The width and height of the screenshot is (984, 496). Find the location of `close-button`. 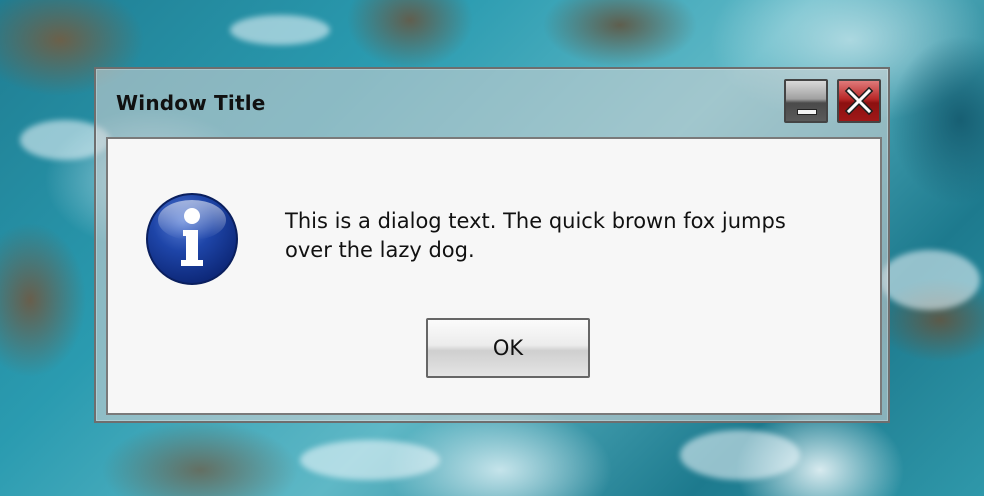

close-button is located at coordinates (859, 101).